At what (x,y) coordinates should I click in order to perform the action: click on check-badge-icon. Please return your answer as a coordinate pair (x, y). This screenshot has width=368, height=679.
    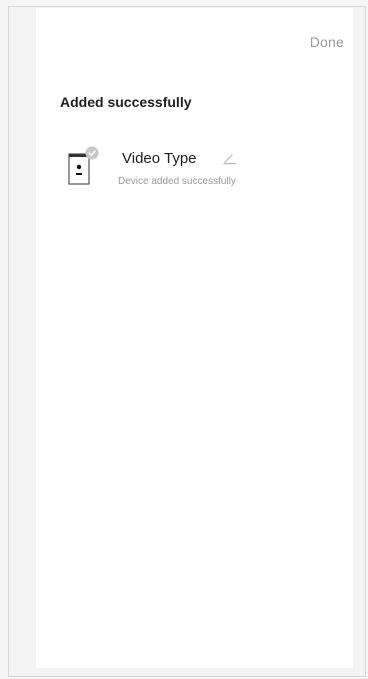
    Looking at the image, I should click on (92, 153).